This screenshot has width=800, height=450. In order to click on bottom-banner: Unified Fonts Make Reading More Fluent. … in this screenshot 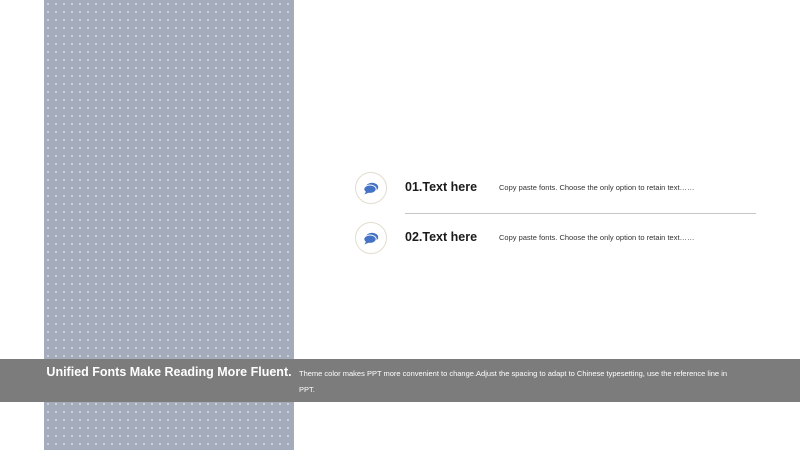, I will do `click(400, 380)`.